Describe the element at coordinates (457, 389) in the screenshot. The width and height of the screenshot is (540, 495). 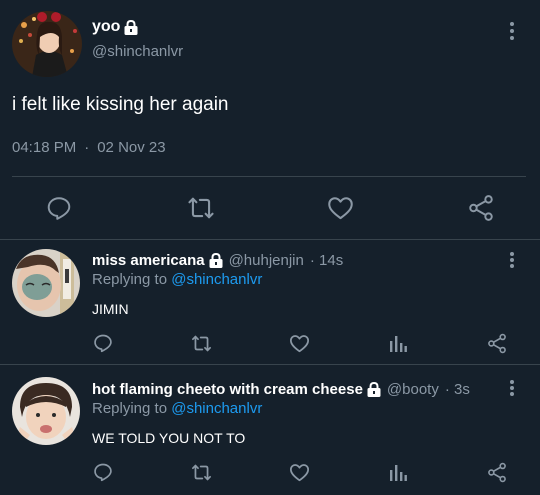
I see `timestamp: · 3s` at that location.